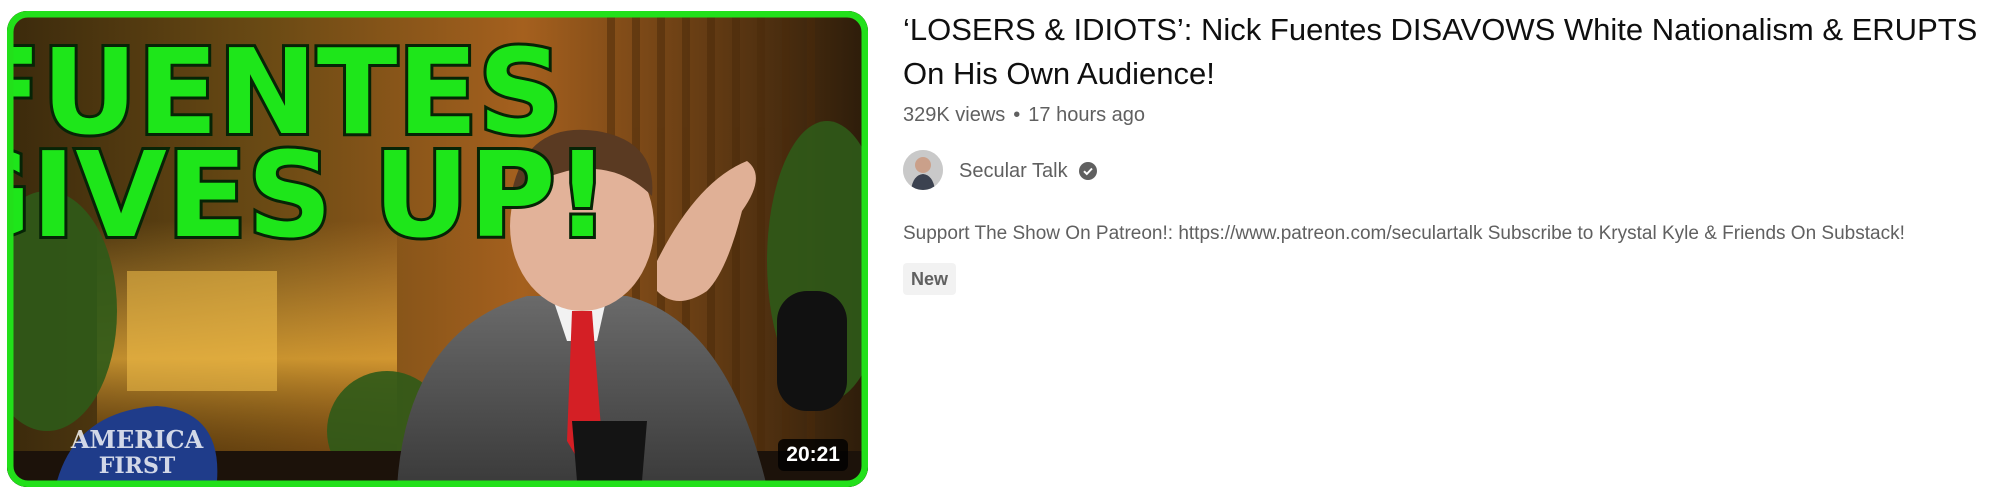 This screenshot has width=2000, height=498. What do you see at coordinates (1024, 115) in the screenshot?
I see `video-metadata: 329K views • 17 hours ago` at bounding box center [1024, 115].